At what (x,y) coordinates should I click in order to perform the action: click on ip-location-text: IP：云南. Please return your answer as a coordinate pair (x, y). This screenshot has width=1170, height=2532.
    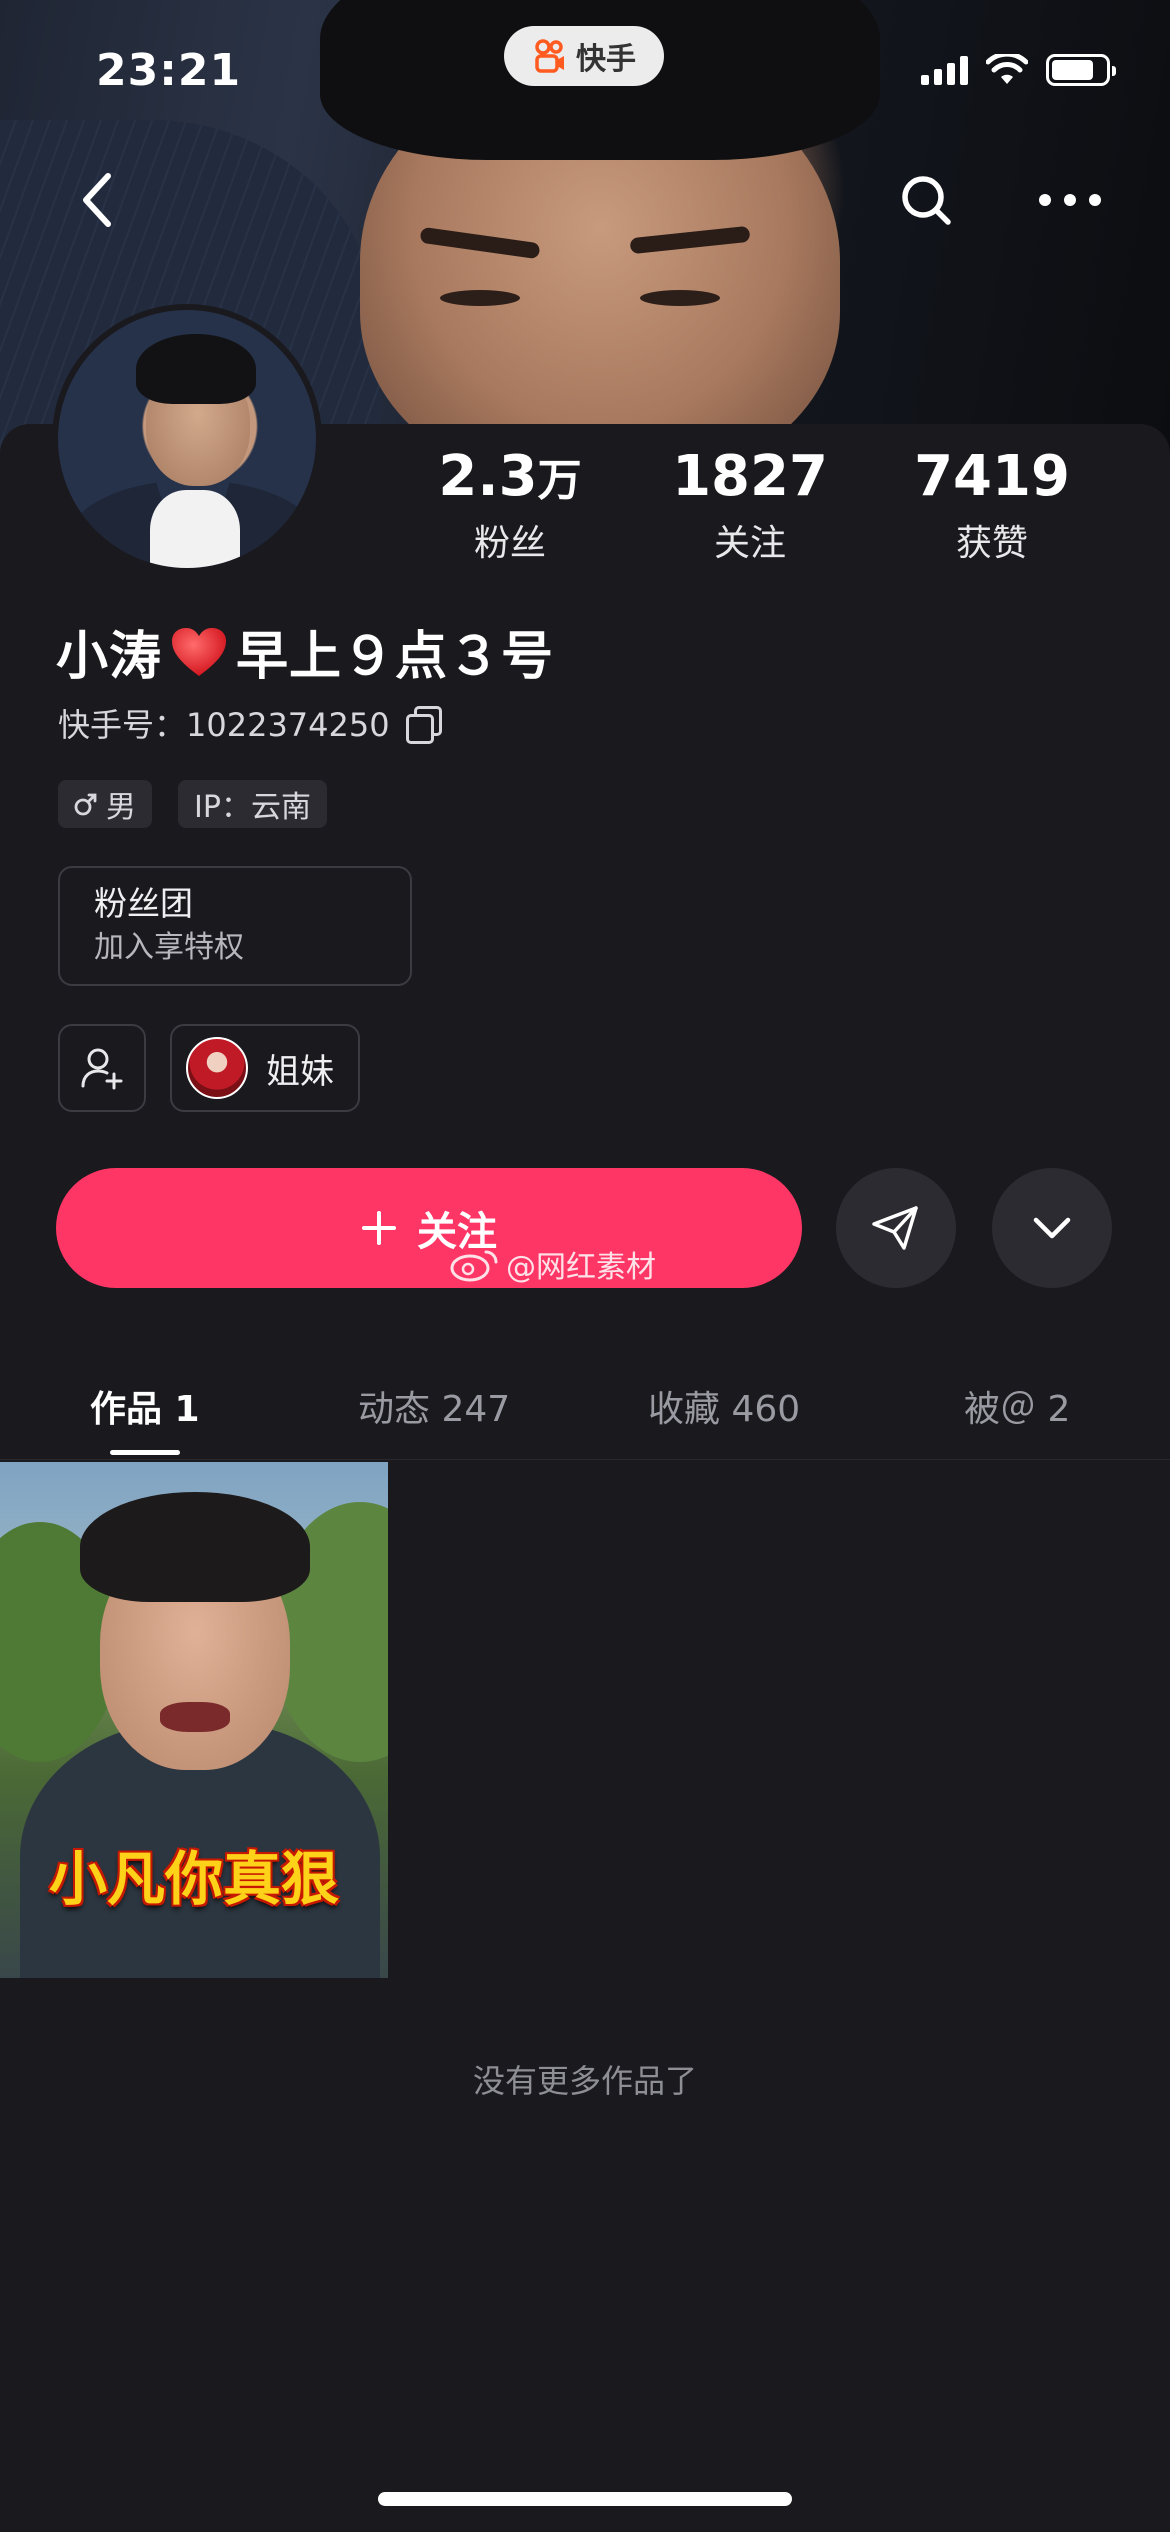
    Looking at the image, I should click on (252, 807).